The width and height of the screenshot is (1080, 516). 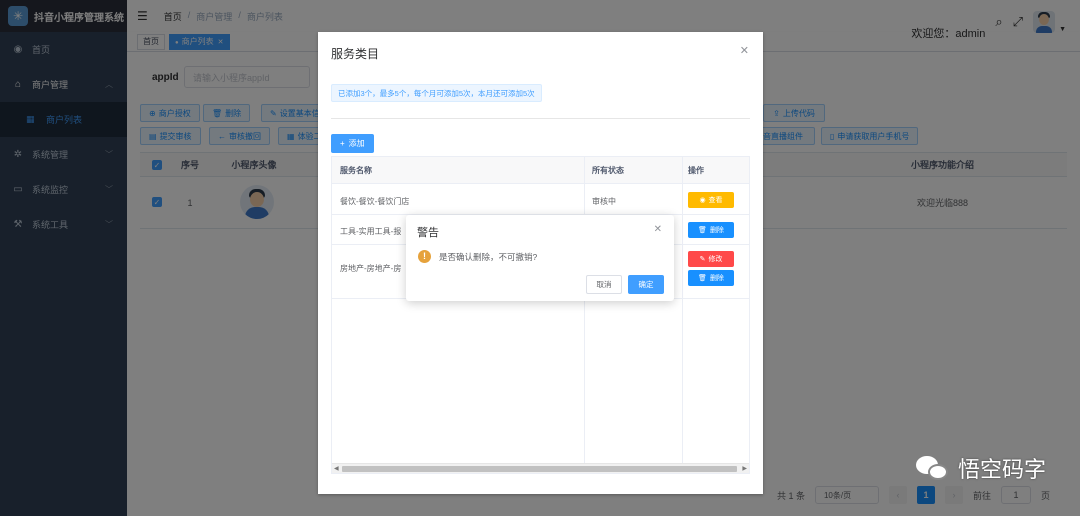 What do you see at coordinates (1001, 469) in the screenshot?
I see `watermark-text: 悟空码字` at bounding box center [1001, 469].